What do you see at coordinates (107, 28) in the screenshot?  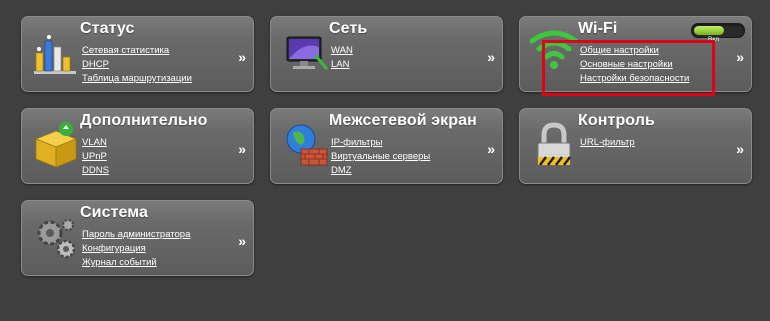 I see `card-title: Статус` at bounding box center [107, 28].